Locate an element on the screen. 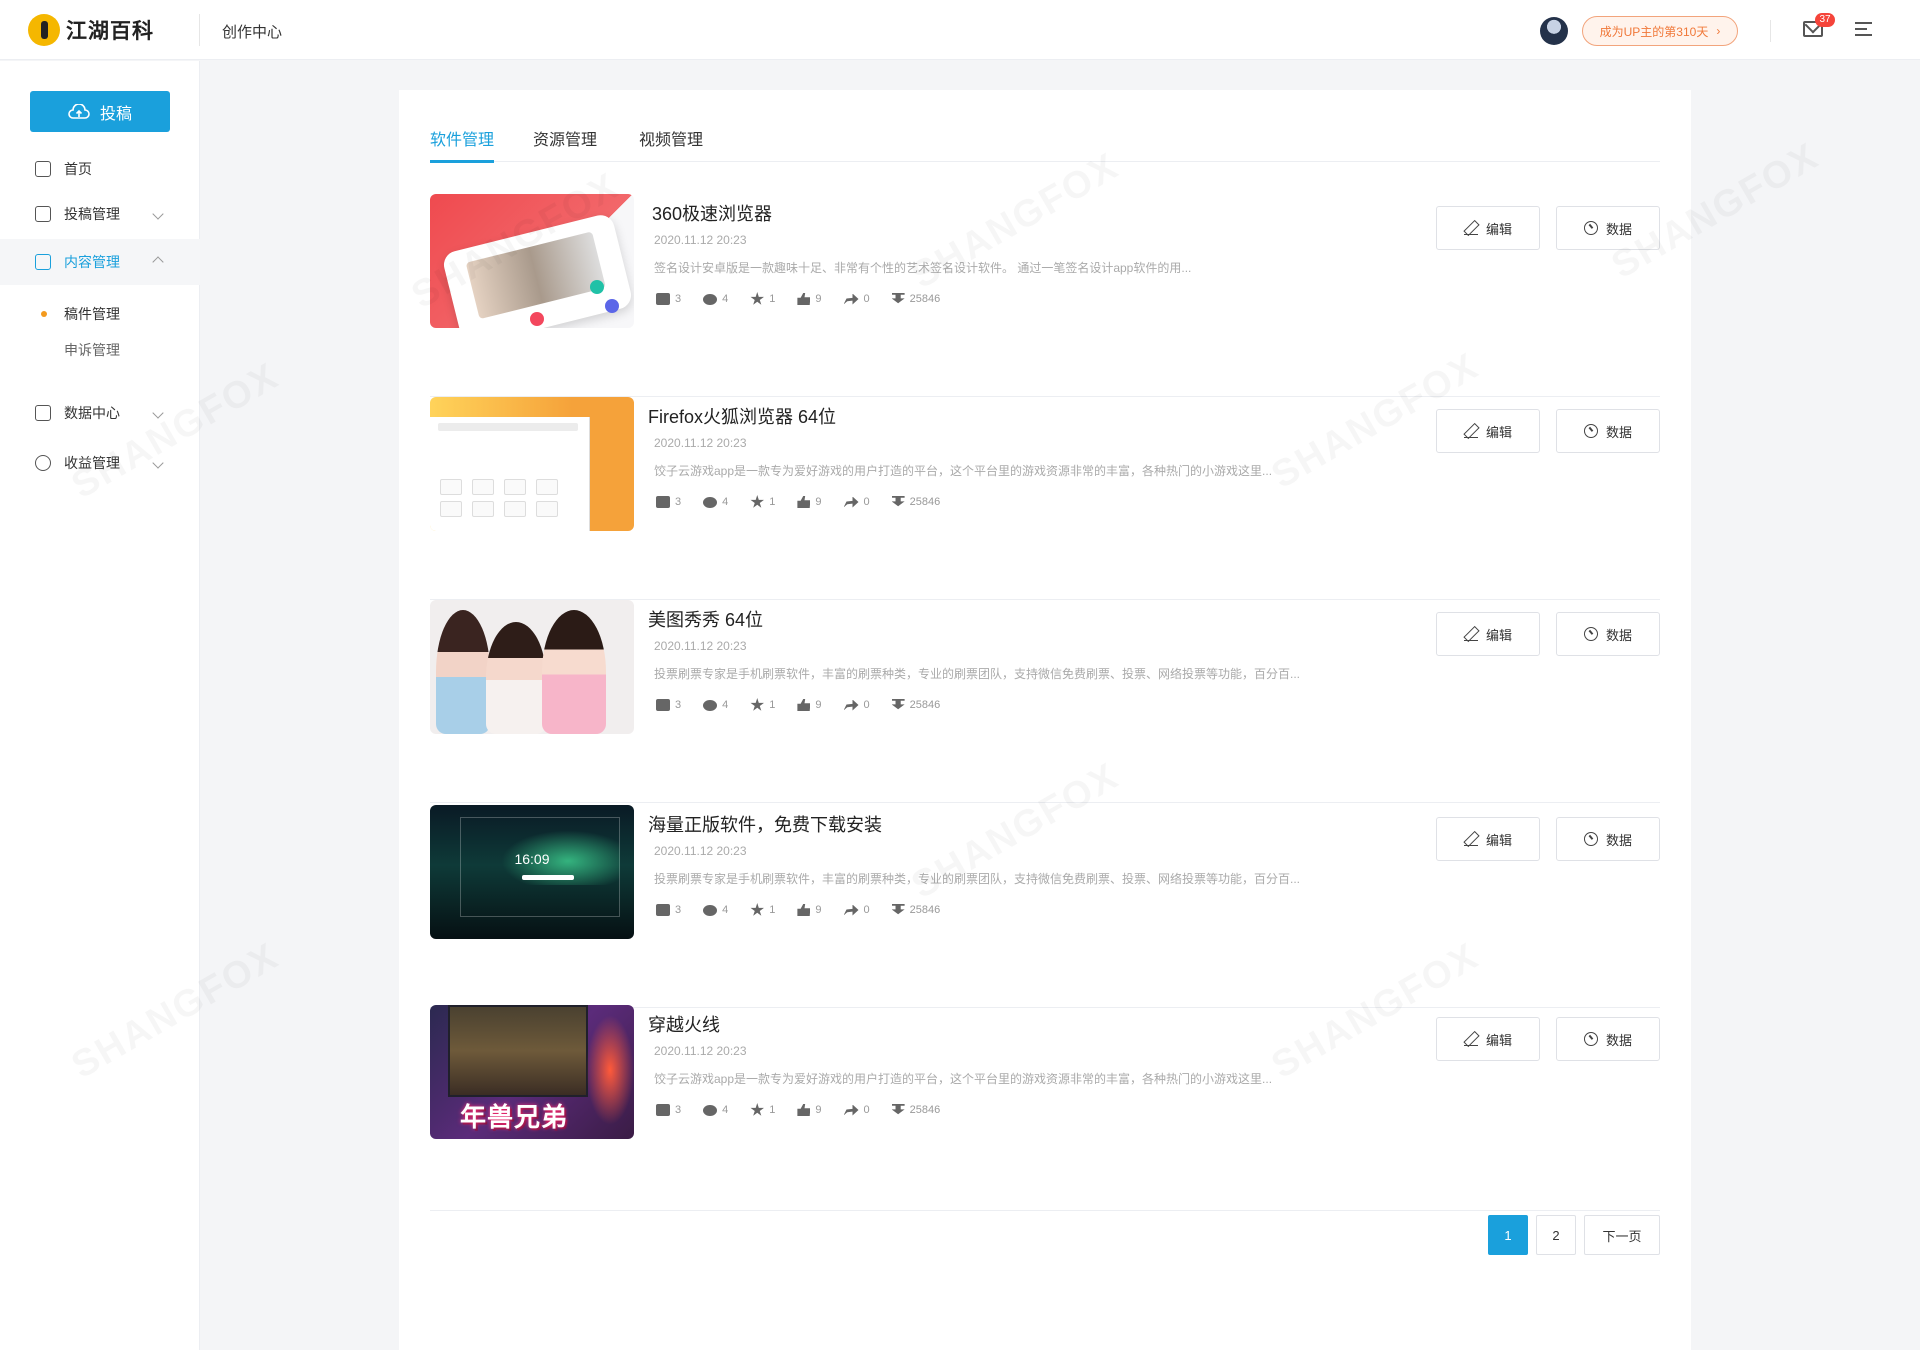 The height and width of the screenshot is (1350, 1920). sidebar-item-label: 内容管理 is located at coordinates (92, 262).